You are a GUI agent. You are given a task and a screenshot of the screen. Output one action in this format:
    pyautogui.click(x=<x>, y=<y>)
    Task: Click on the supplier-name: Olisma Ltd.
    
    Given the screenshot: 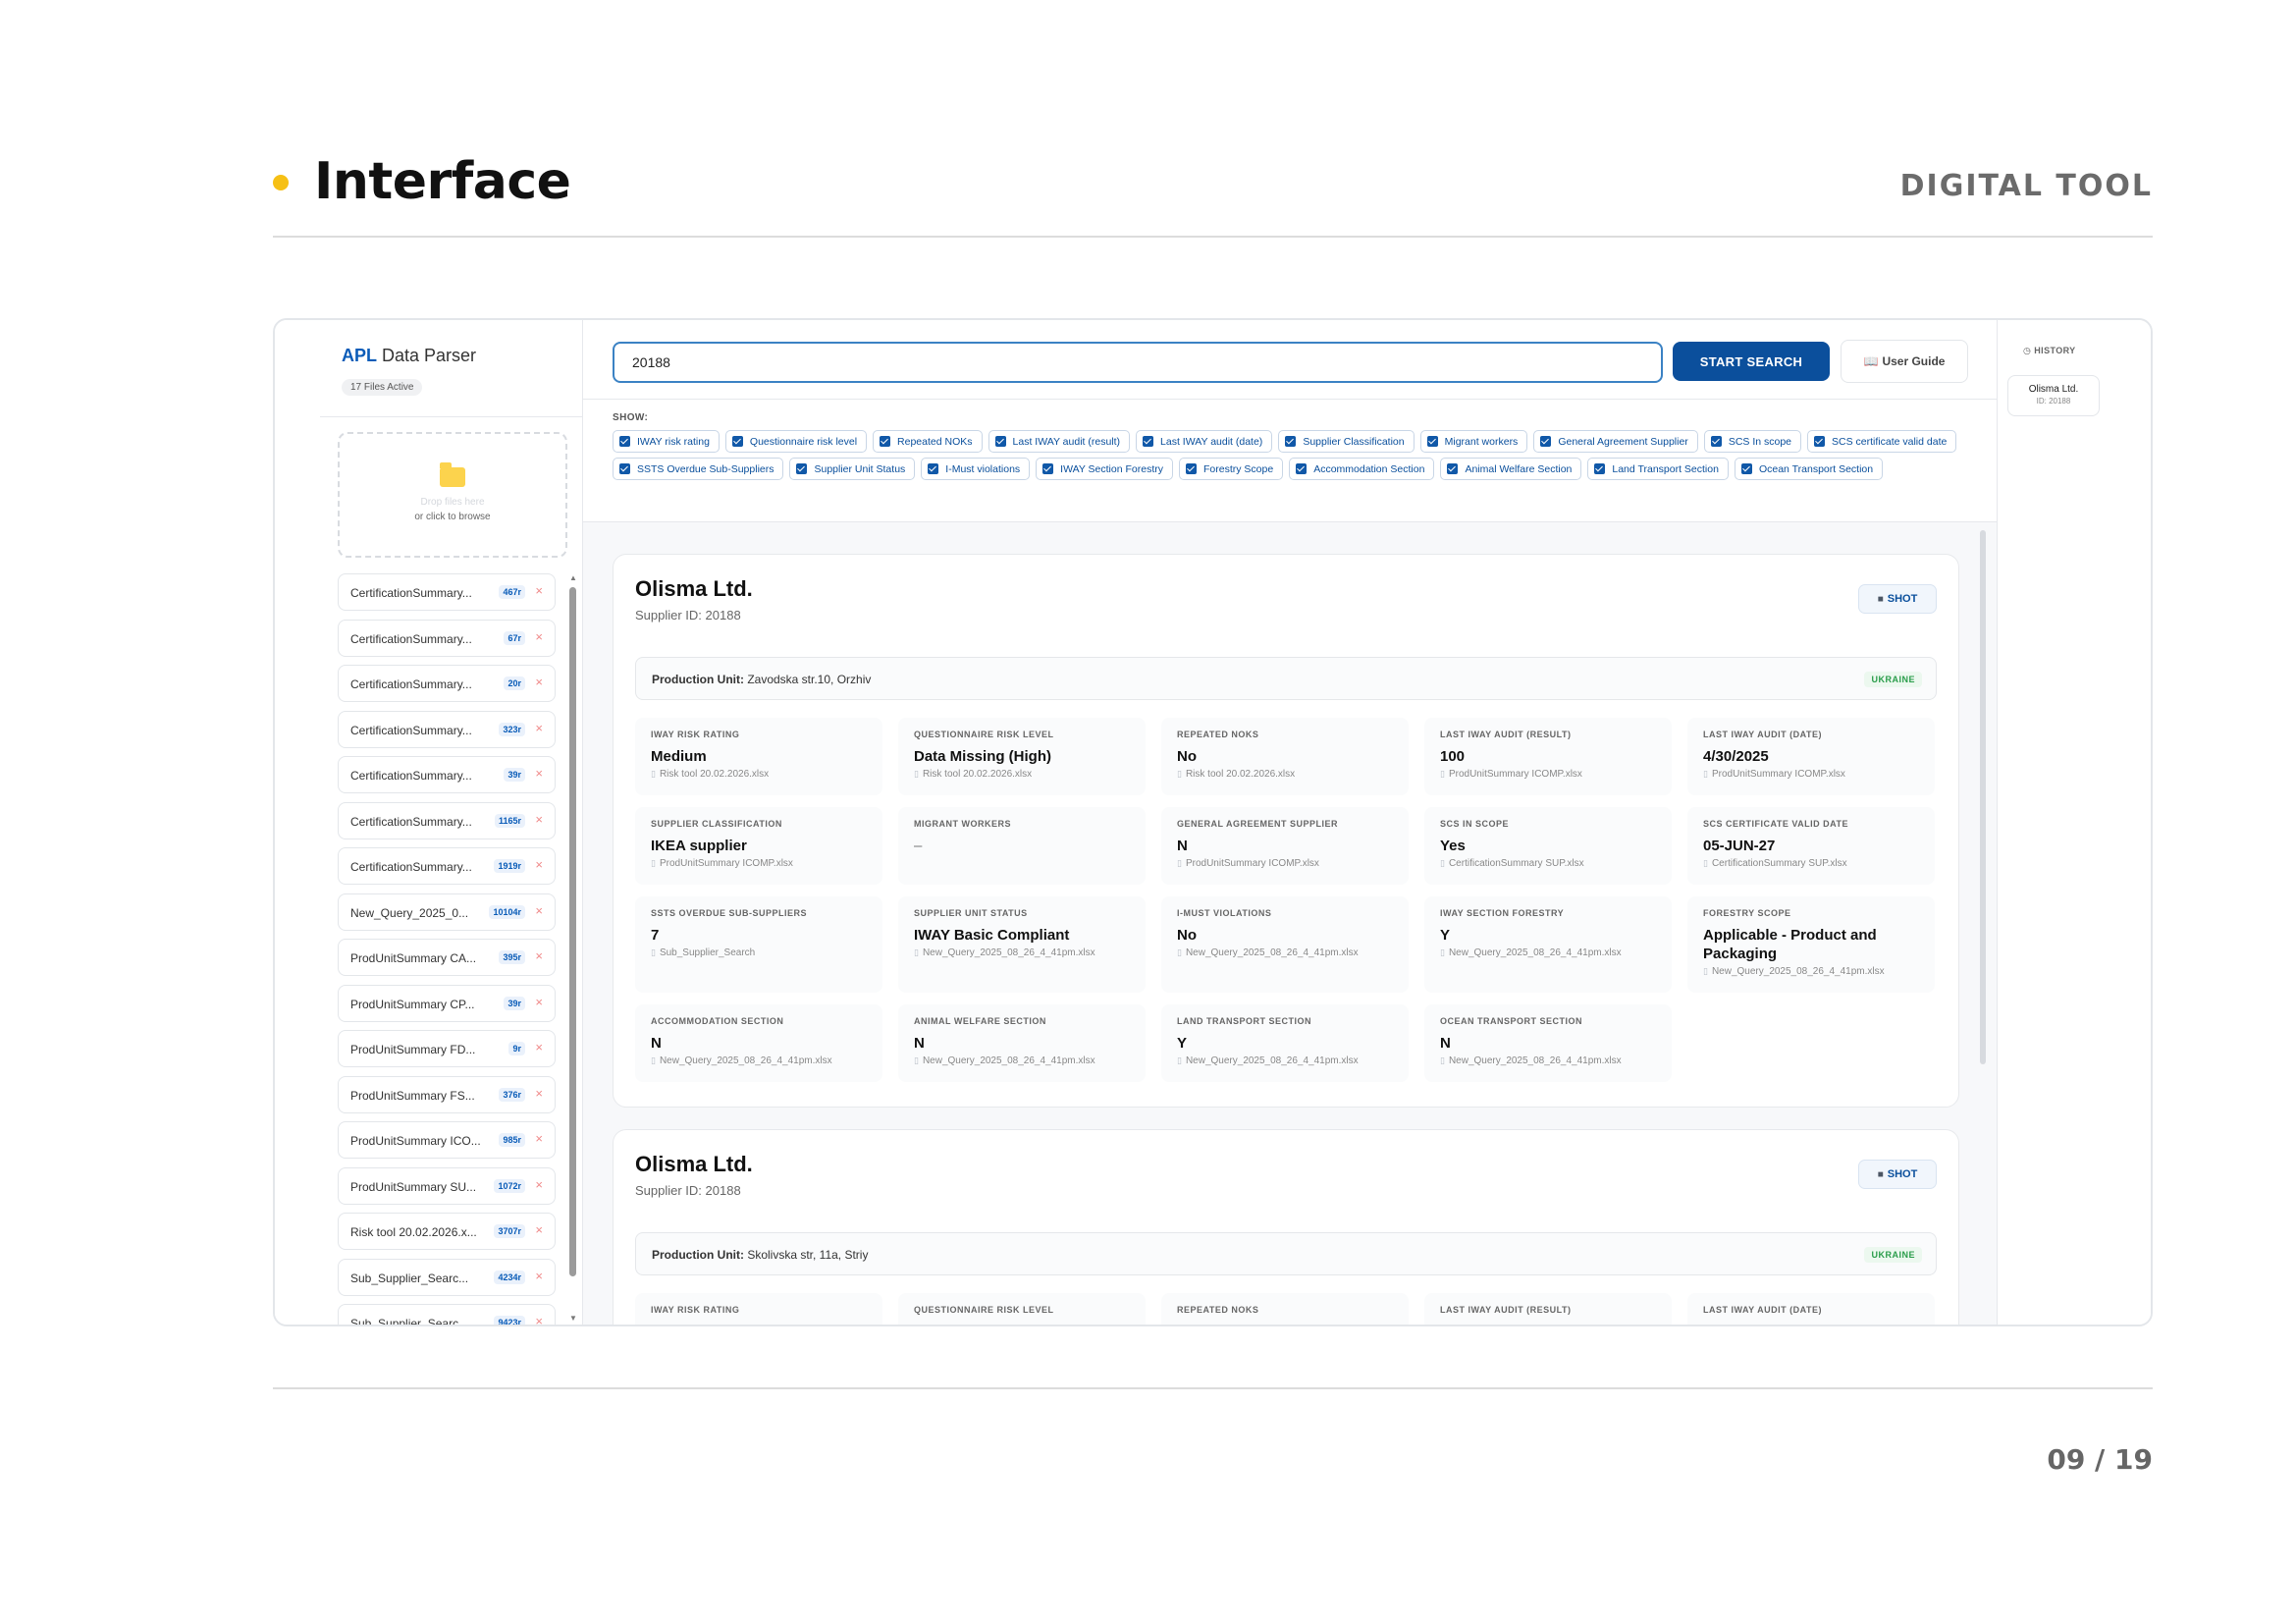 What is the action you would take?
    pyautogui.click(x=694, y=1164)
    